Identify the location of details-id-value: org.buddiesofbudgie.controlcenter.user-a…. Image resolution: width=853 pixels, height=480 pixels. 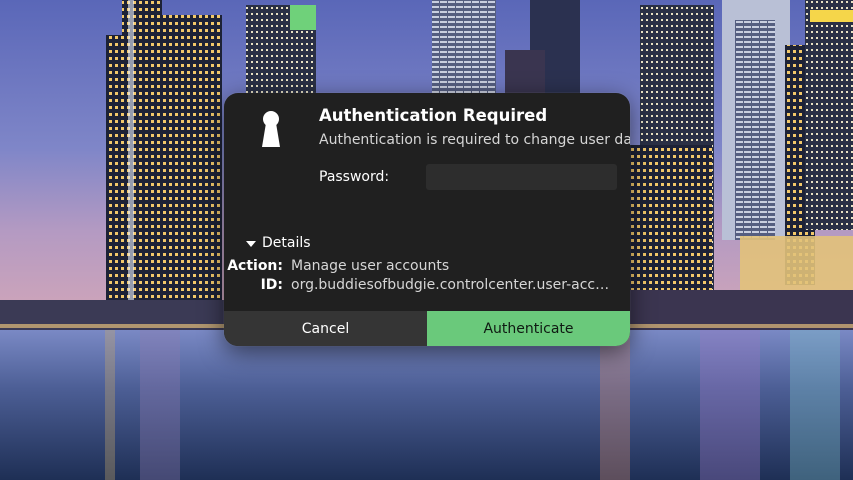
(454, 285).